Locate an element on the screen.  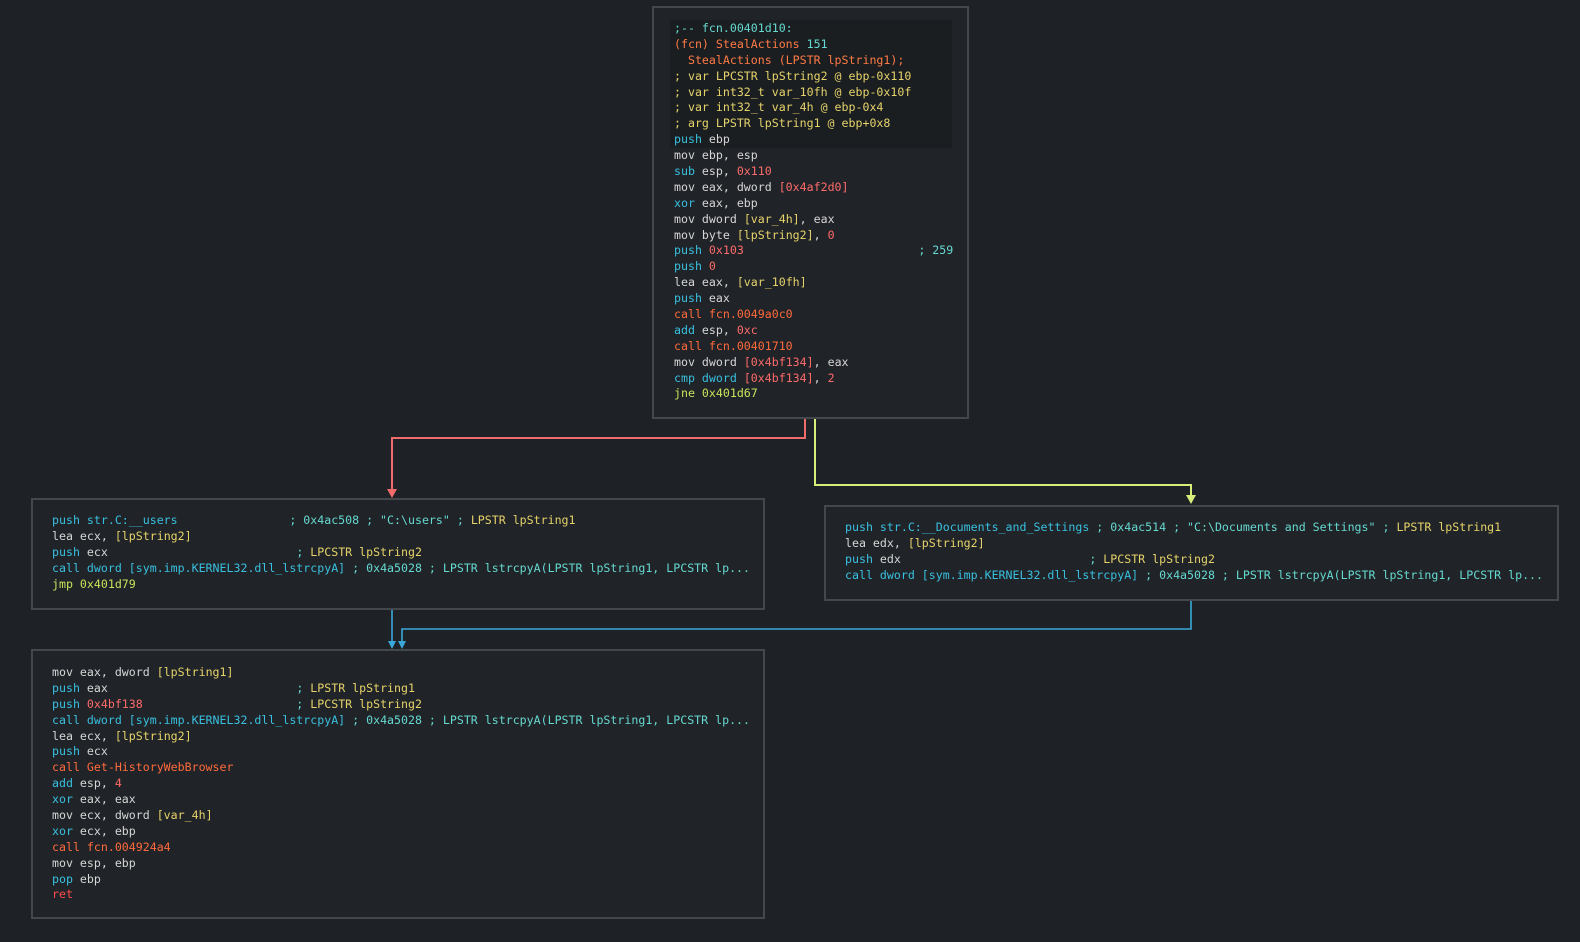
asm-line: sub esp, 0x110 is located at coordinates (813, 172).